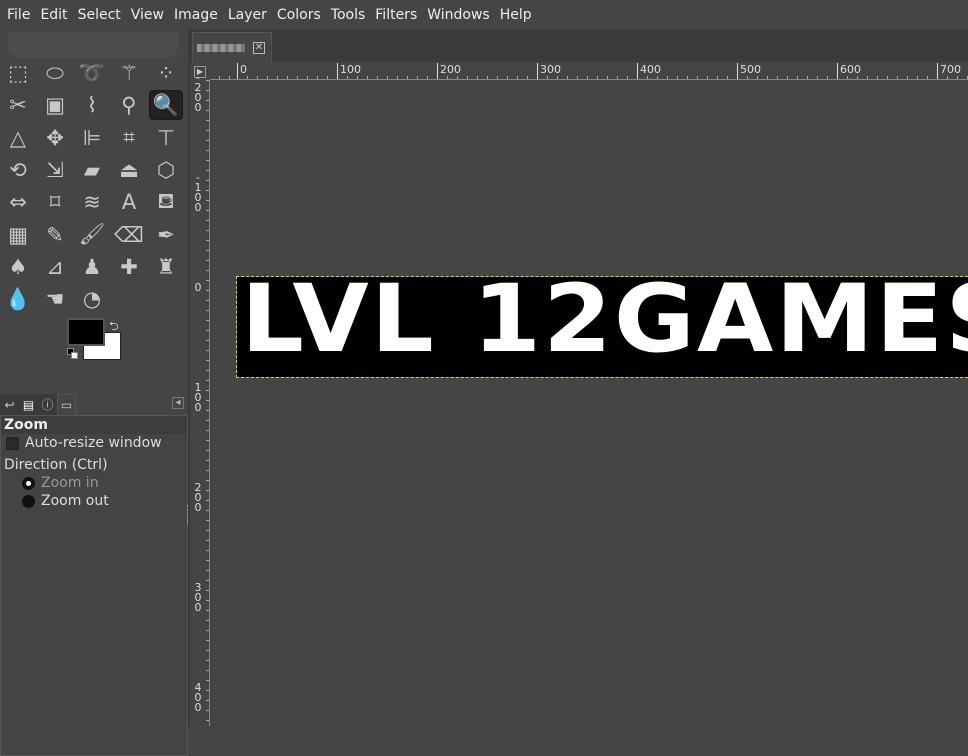  Describe the element at coordinates (299, 15) in the screenshot. I see `menu-colors: Colors` at that location.